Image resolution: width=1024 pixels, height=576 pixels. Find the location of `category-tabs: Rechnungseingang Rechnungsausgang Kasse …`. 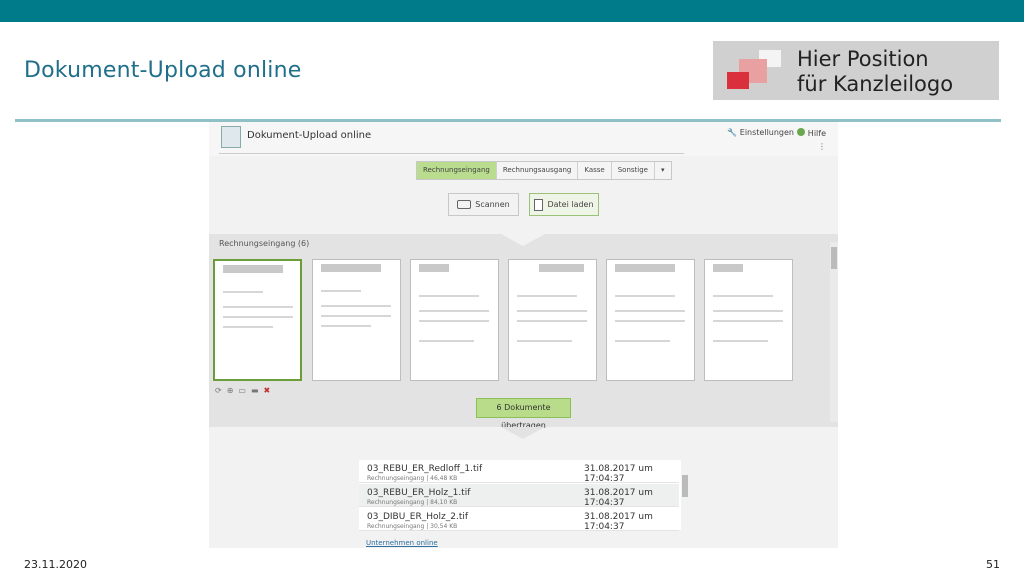

category-tabs: Rechnungseingang Rechnungsausgang Kasse … is located at coordinates (544, 170).